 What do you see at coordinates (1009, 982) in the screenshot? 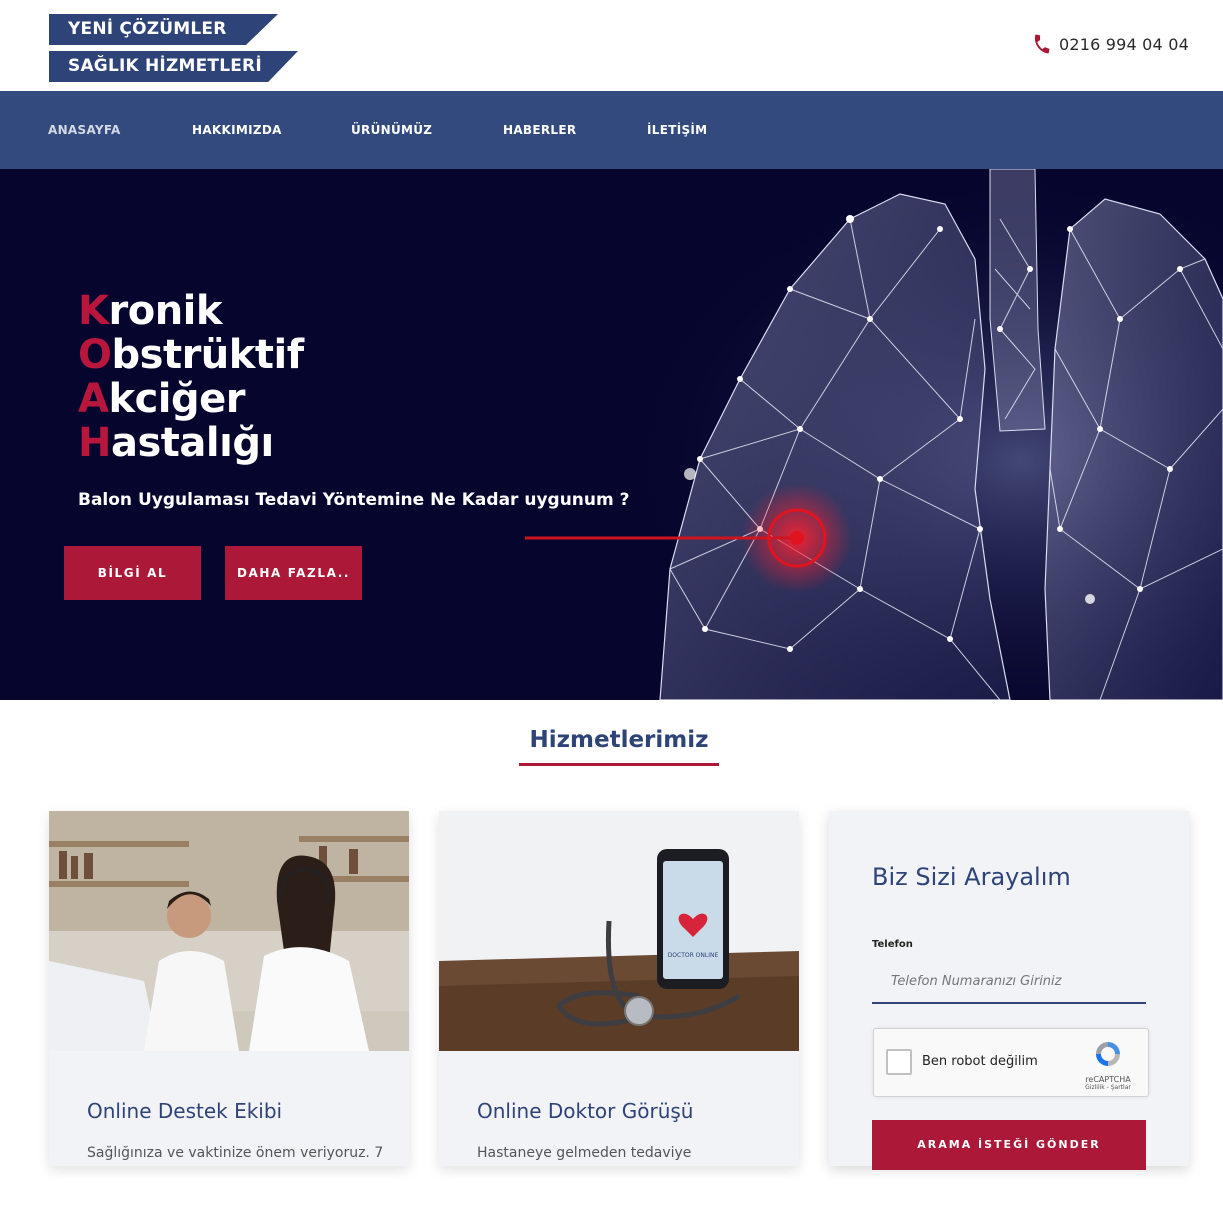
I see `phone-input` at bounding box center [1009, 982].